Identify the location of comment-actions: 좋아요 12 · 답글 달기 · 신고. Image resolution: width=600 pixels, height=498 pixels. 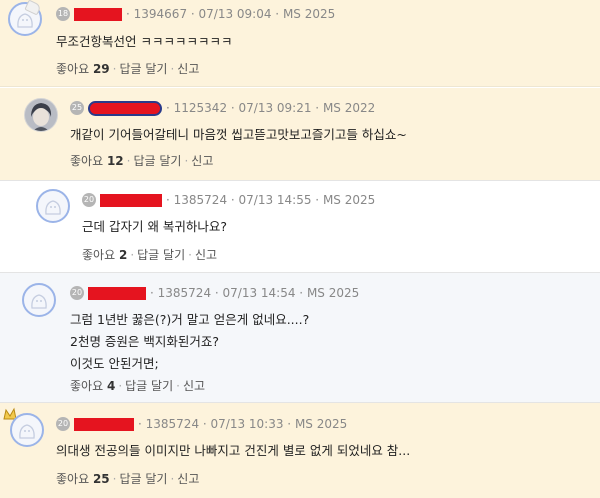
(142, 161).